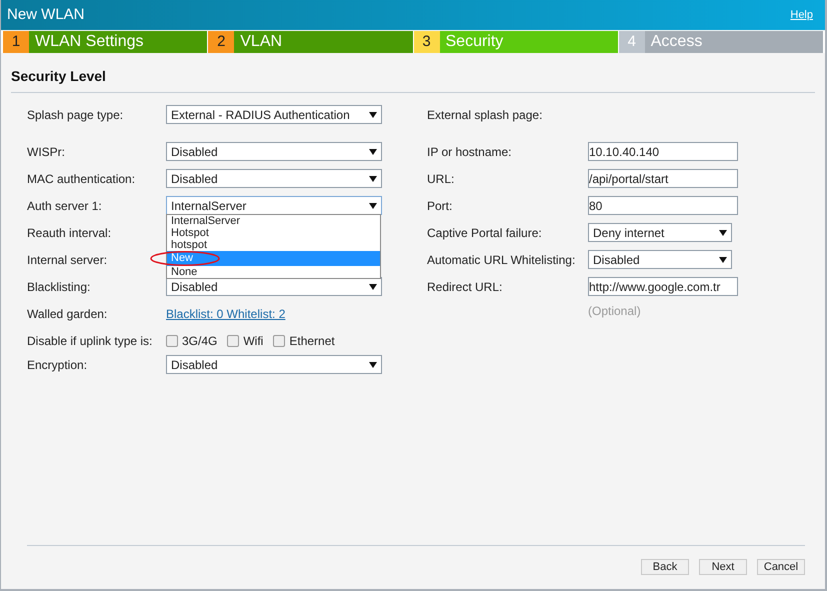  I want to click on wizard-step: 3 Security, so click(516, 42).